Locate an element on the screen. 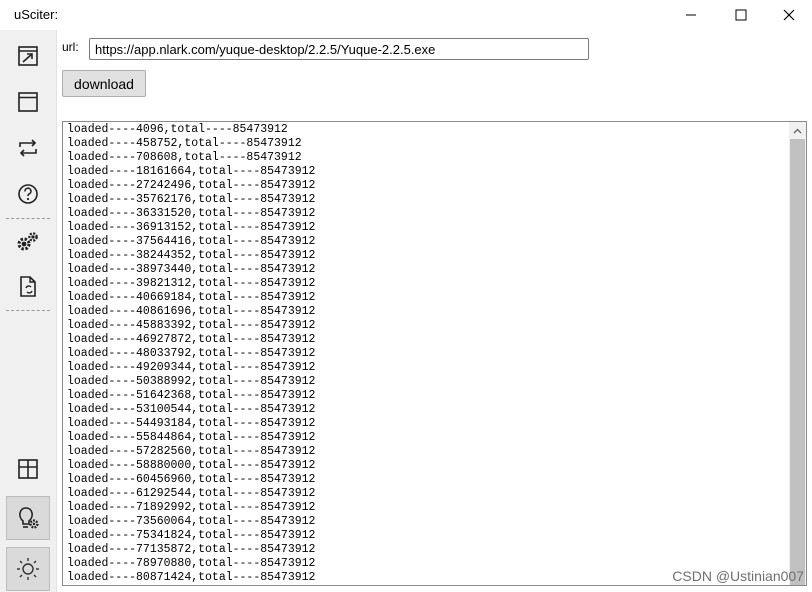 The height and width of the screenshot is (592, 812). vertical-scrollbar is located at coordinates (797, 353).